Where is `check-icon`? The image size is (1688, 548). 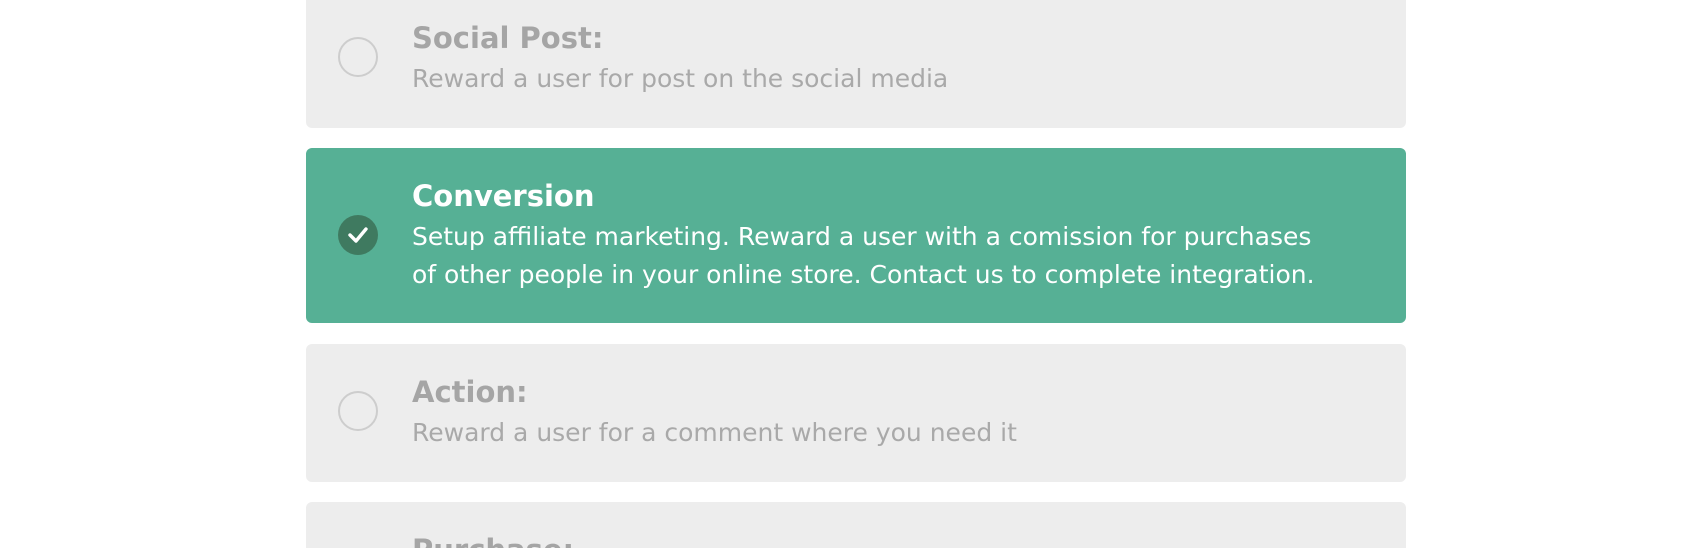 check-icon is located at coordinates (358, 235).